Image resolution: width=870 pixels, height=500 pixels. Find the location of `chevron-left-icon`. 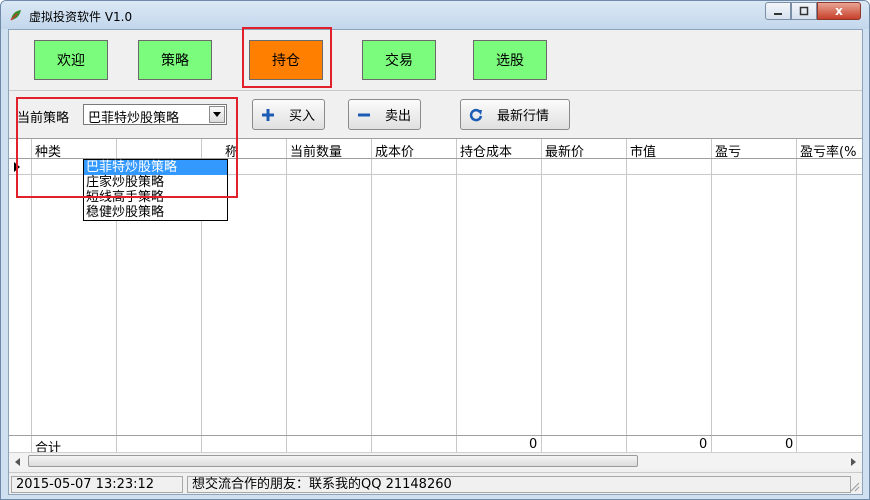

chevron-left-icon is located at coordinates (17, 461).